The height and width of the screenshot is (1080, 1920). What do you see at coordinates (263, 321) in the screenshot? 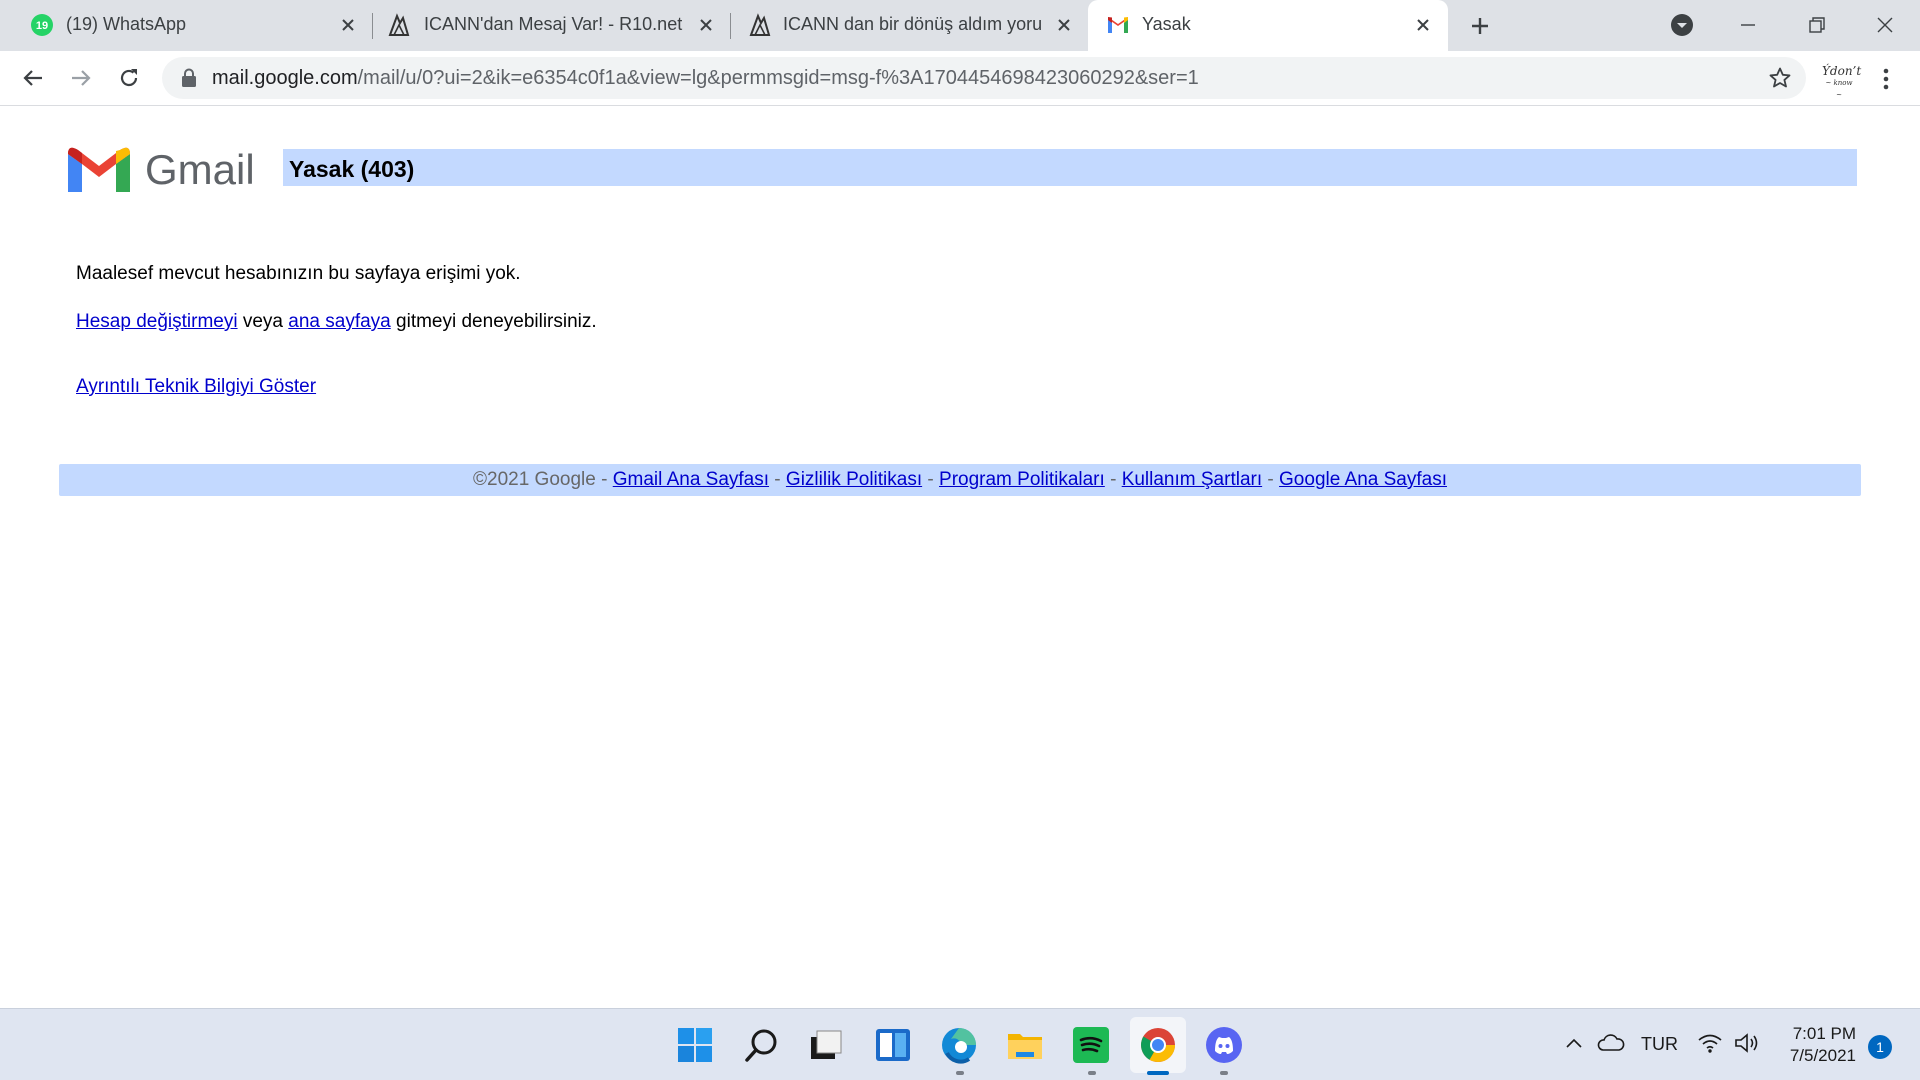
I see `suggestion-mid: veya` at bounding box center [263, 321].